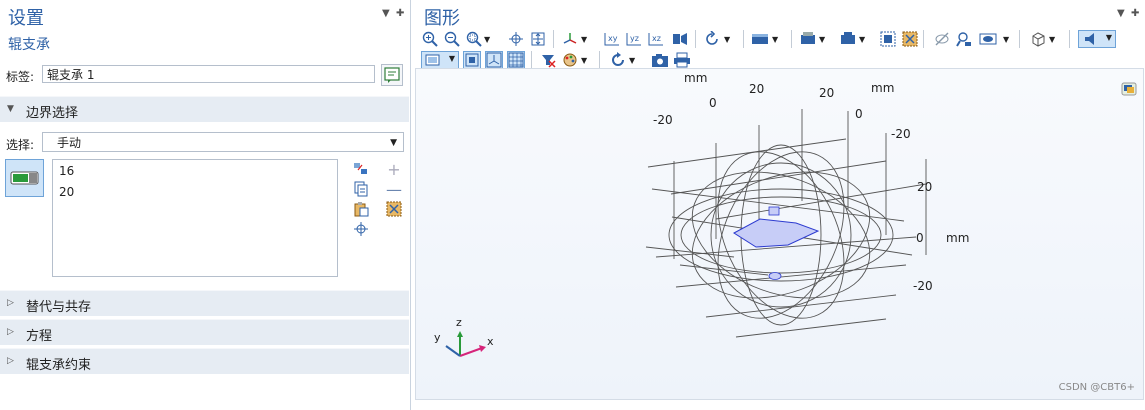 This screenshot has width=1145, height=410. I want to click on edges-icon, so click(472, 60).